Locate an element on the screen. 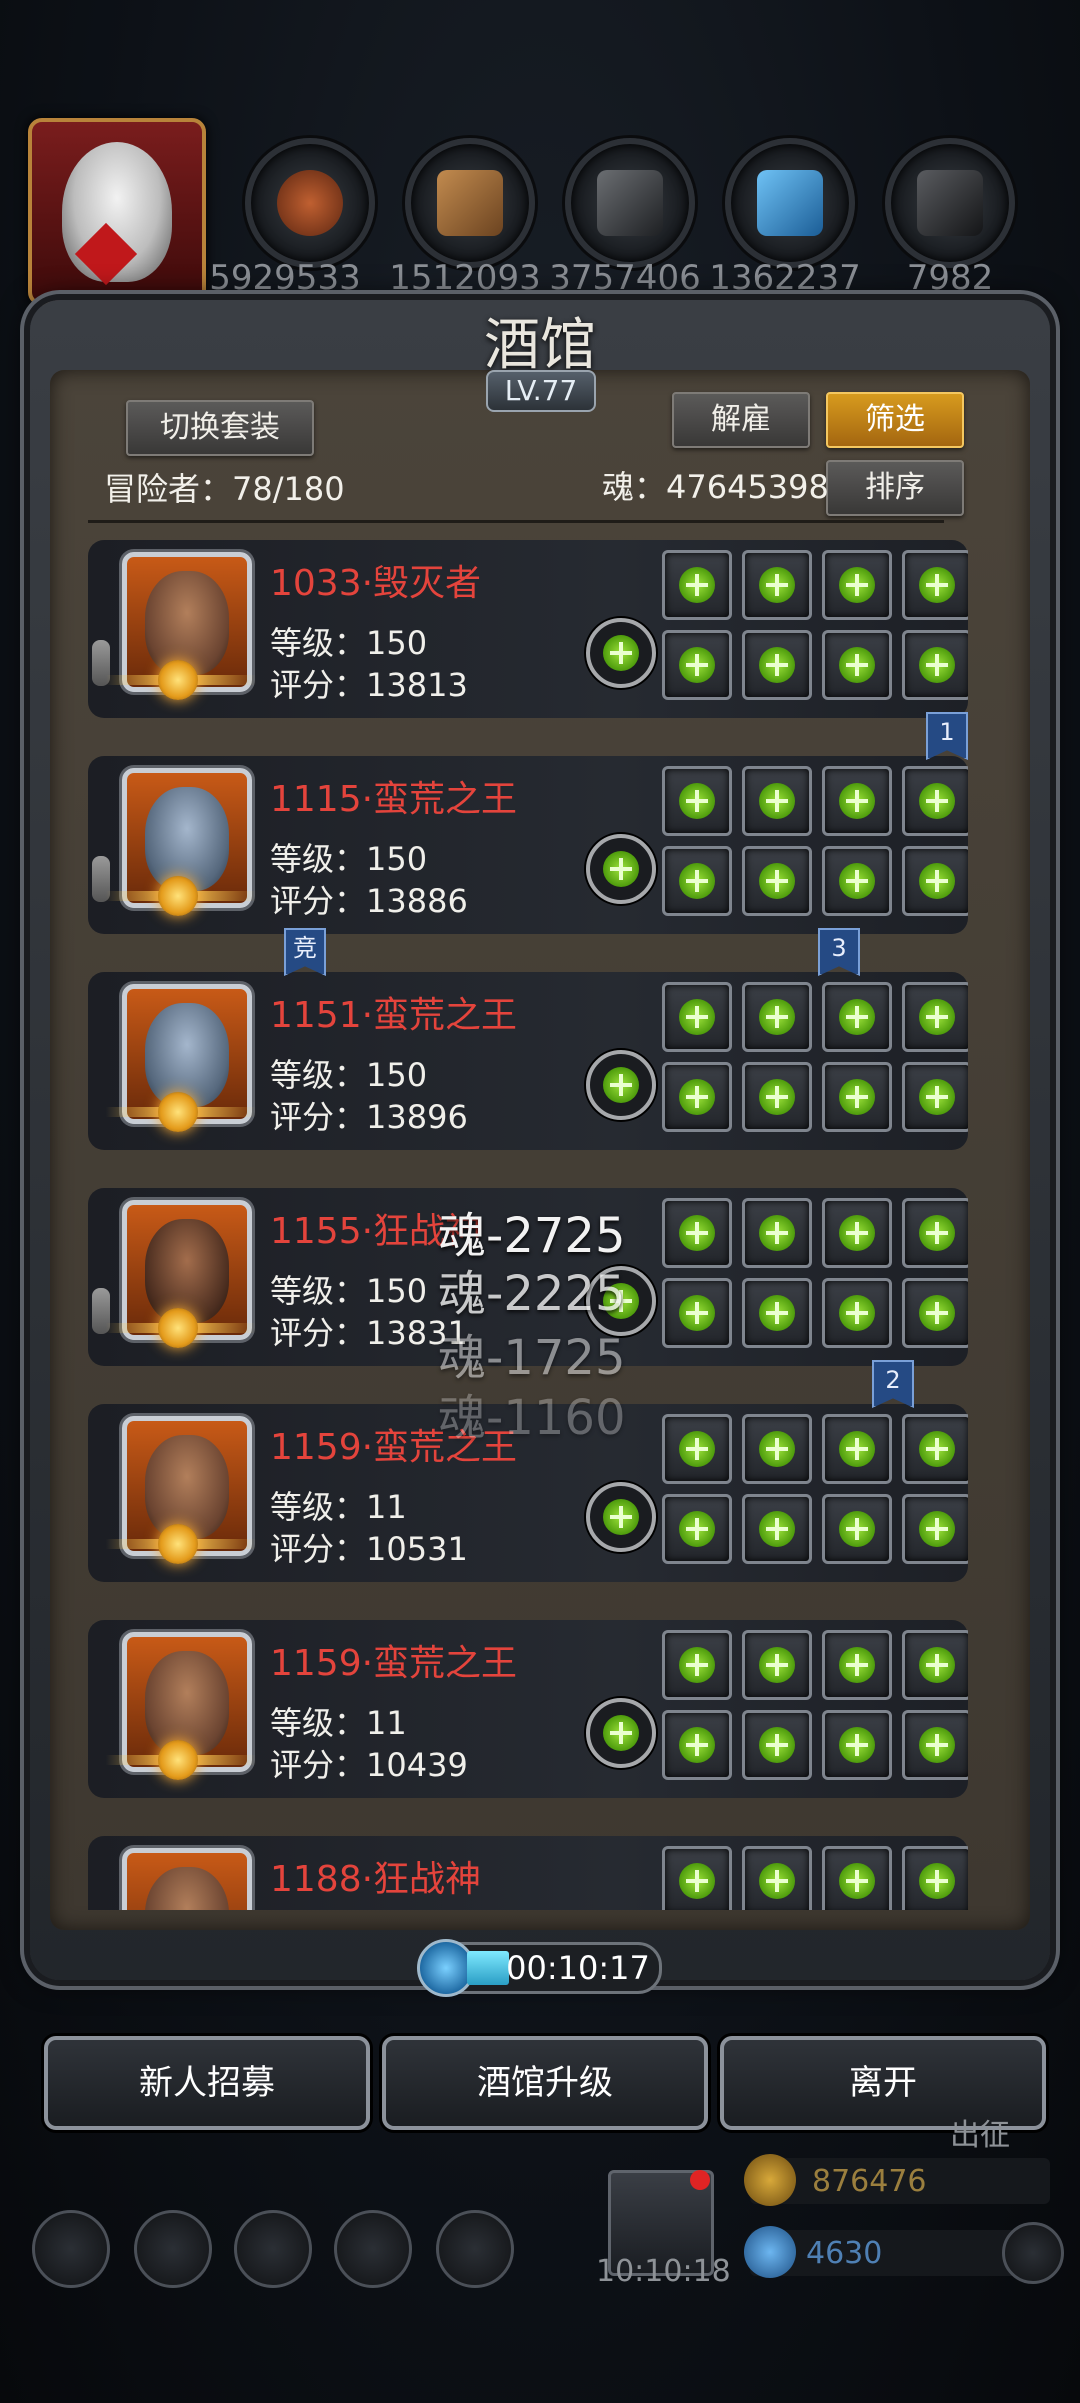 This screenshot has height=2403, width=1080. resource-crystal is located at coordinates (790, 203).